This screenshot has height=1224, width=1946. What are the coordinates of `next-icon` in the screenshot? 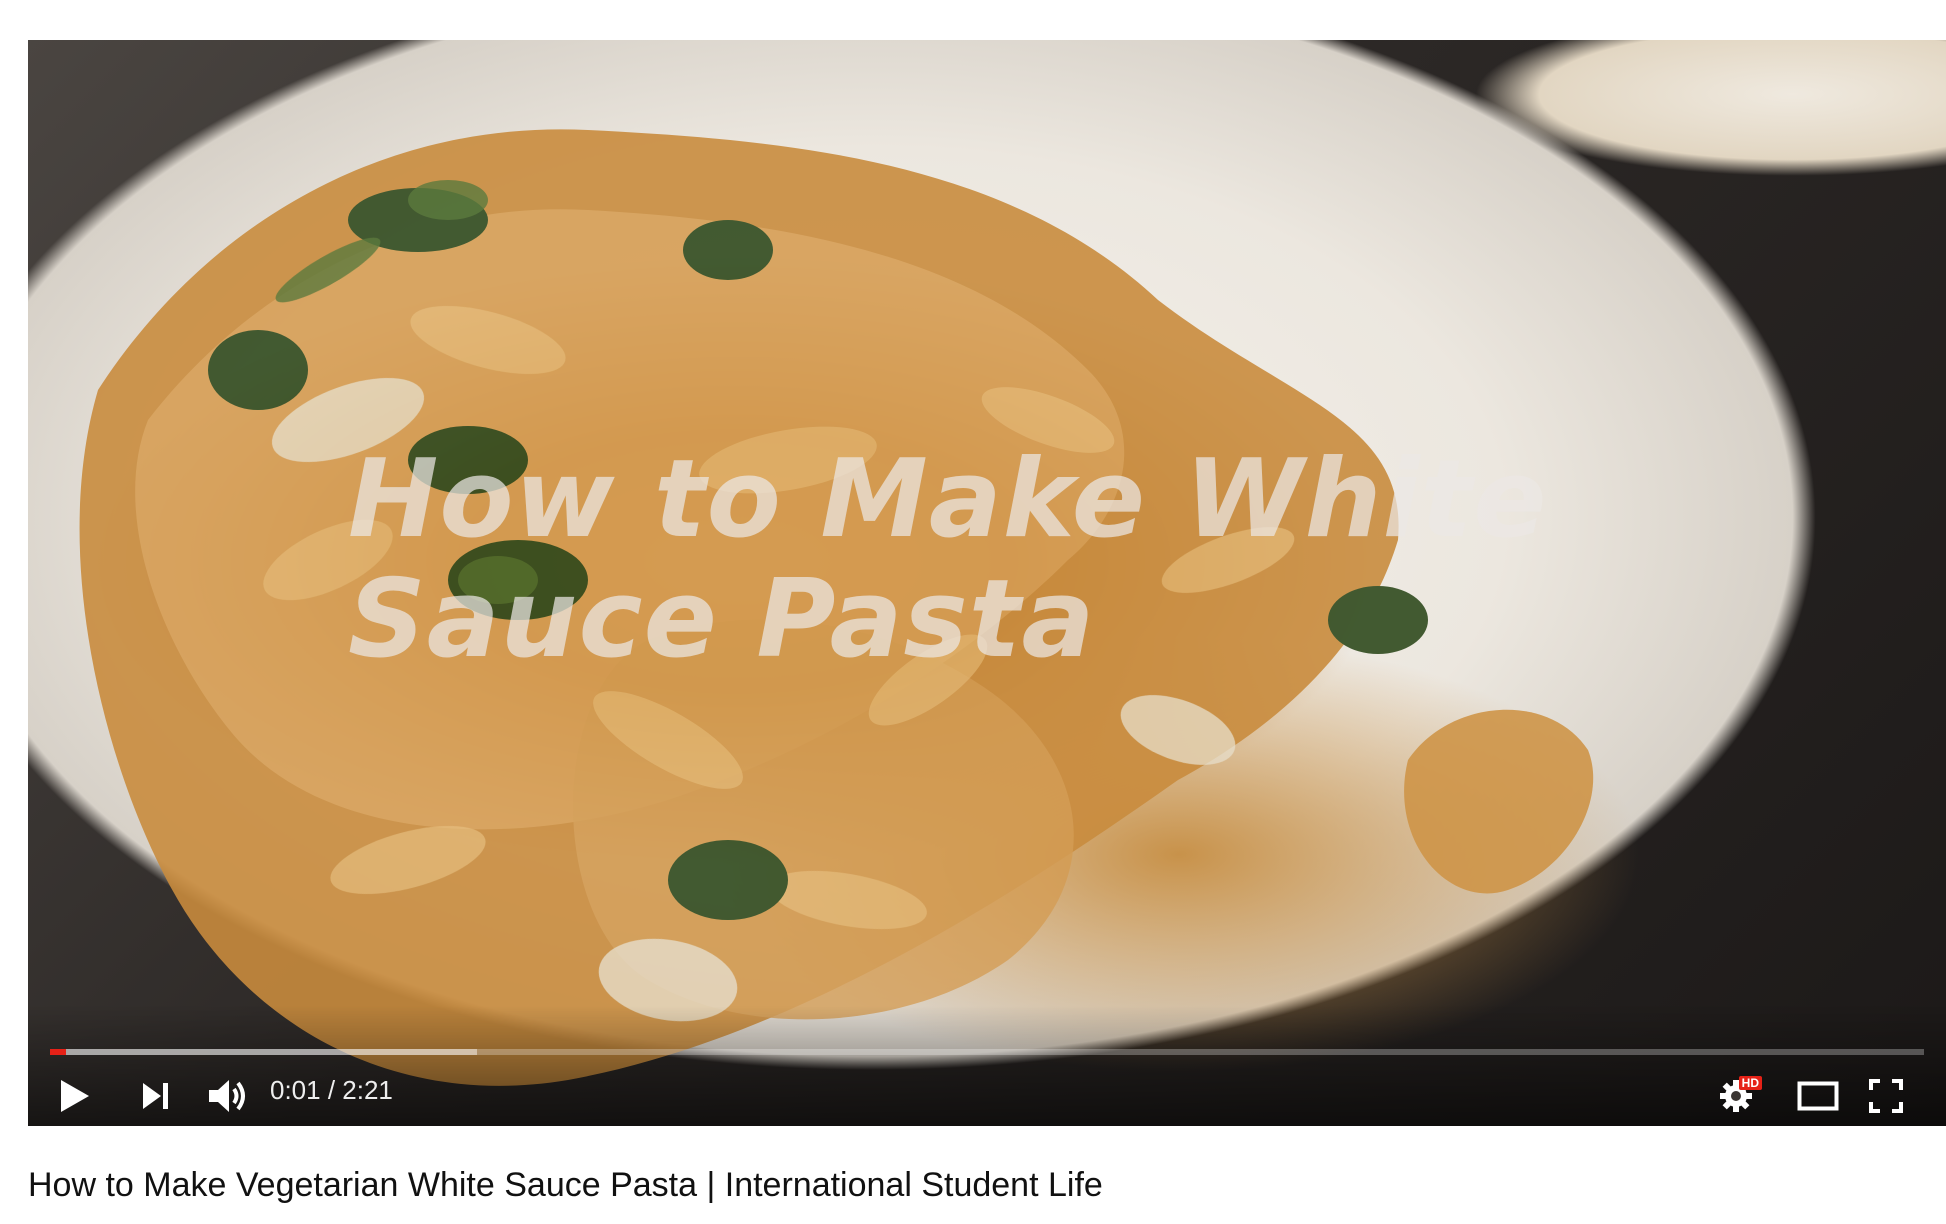 It's located at (155, 1096).